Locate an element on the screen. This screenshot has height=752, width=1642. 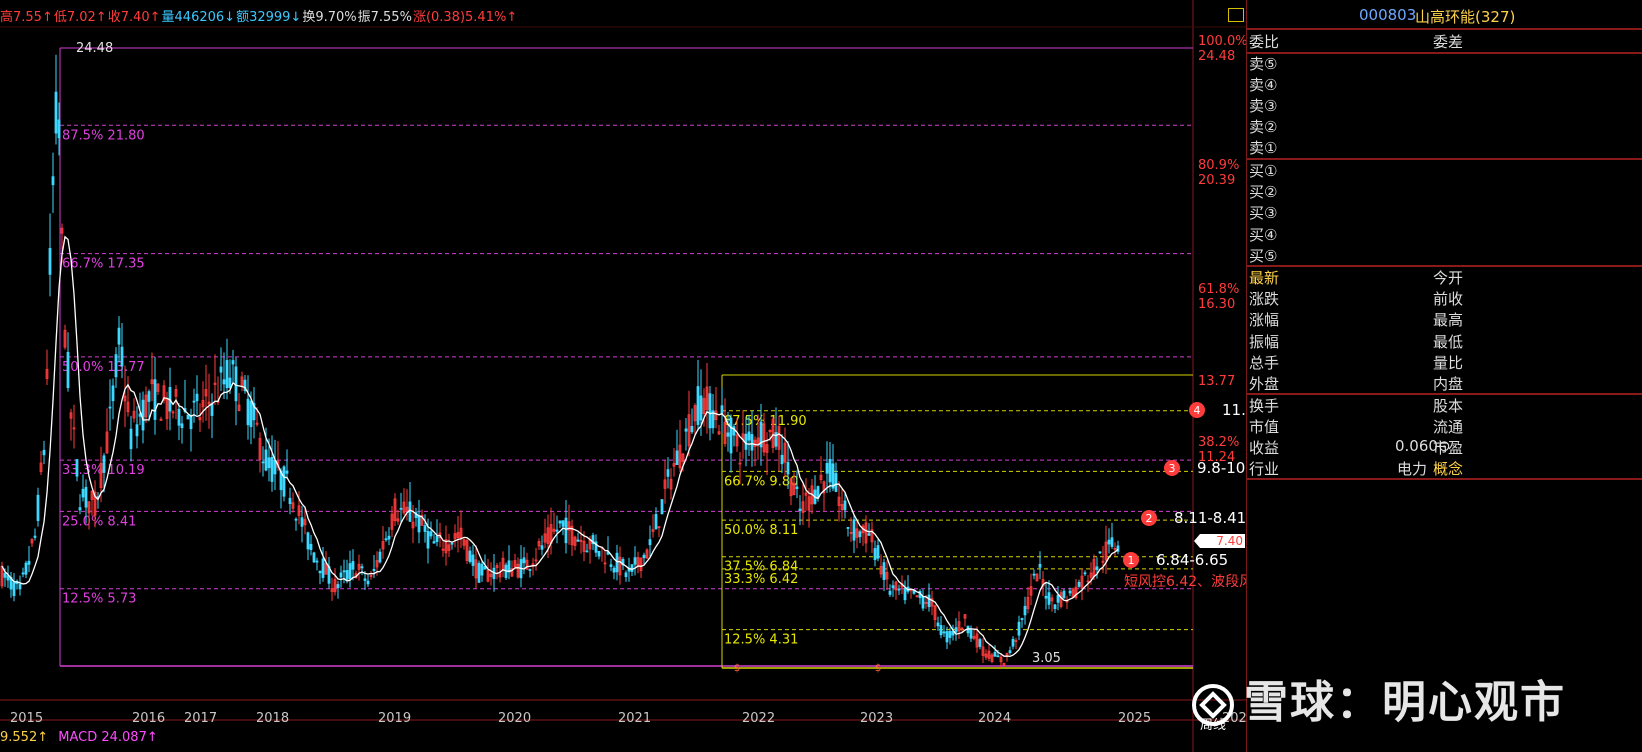
year-label: 2025 is located at coordinates (1135, 718).